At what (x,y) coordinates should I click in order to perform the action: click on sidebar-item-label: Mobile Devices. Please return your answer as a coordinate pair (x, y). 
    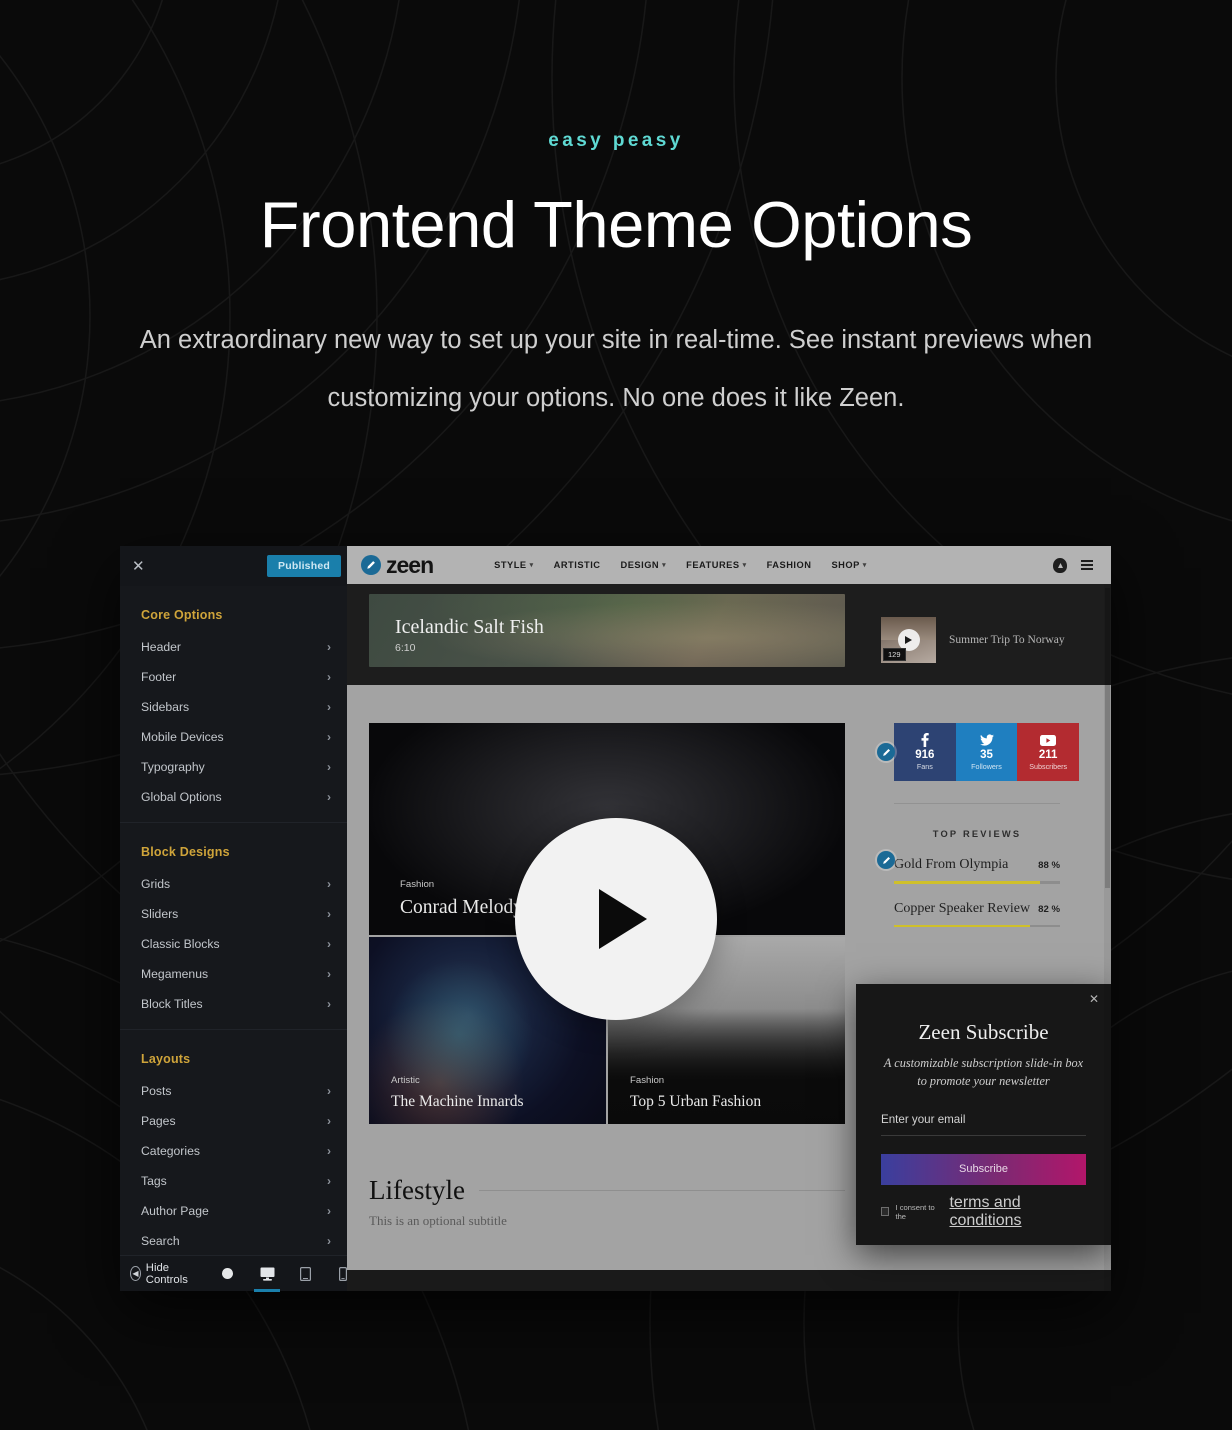
    Looking at the image, I should click on (182, 737).